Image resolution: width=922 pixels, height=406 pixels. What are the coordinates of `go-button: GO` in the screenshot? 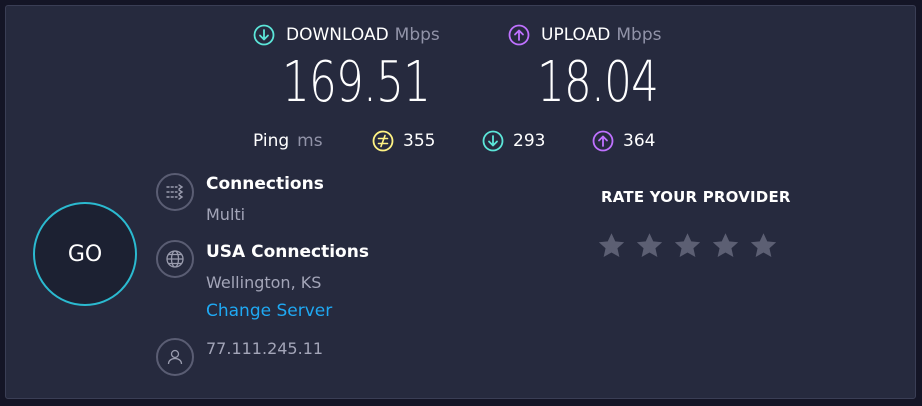 It's located at (85, 254).